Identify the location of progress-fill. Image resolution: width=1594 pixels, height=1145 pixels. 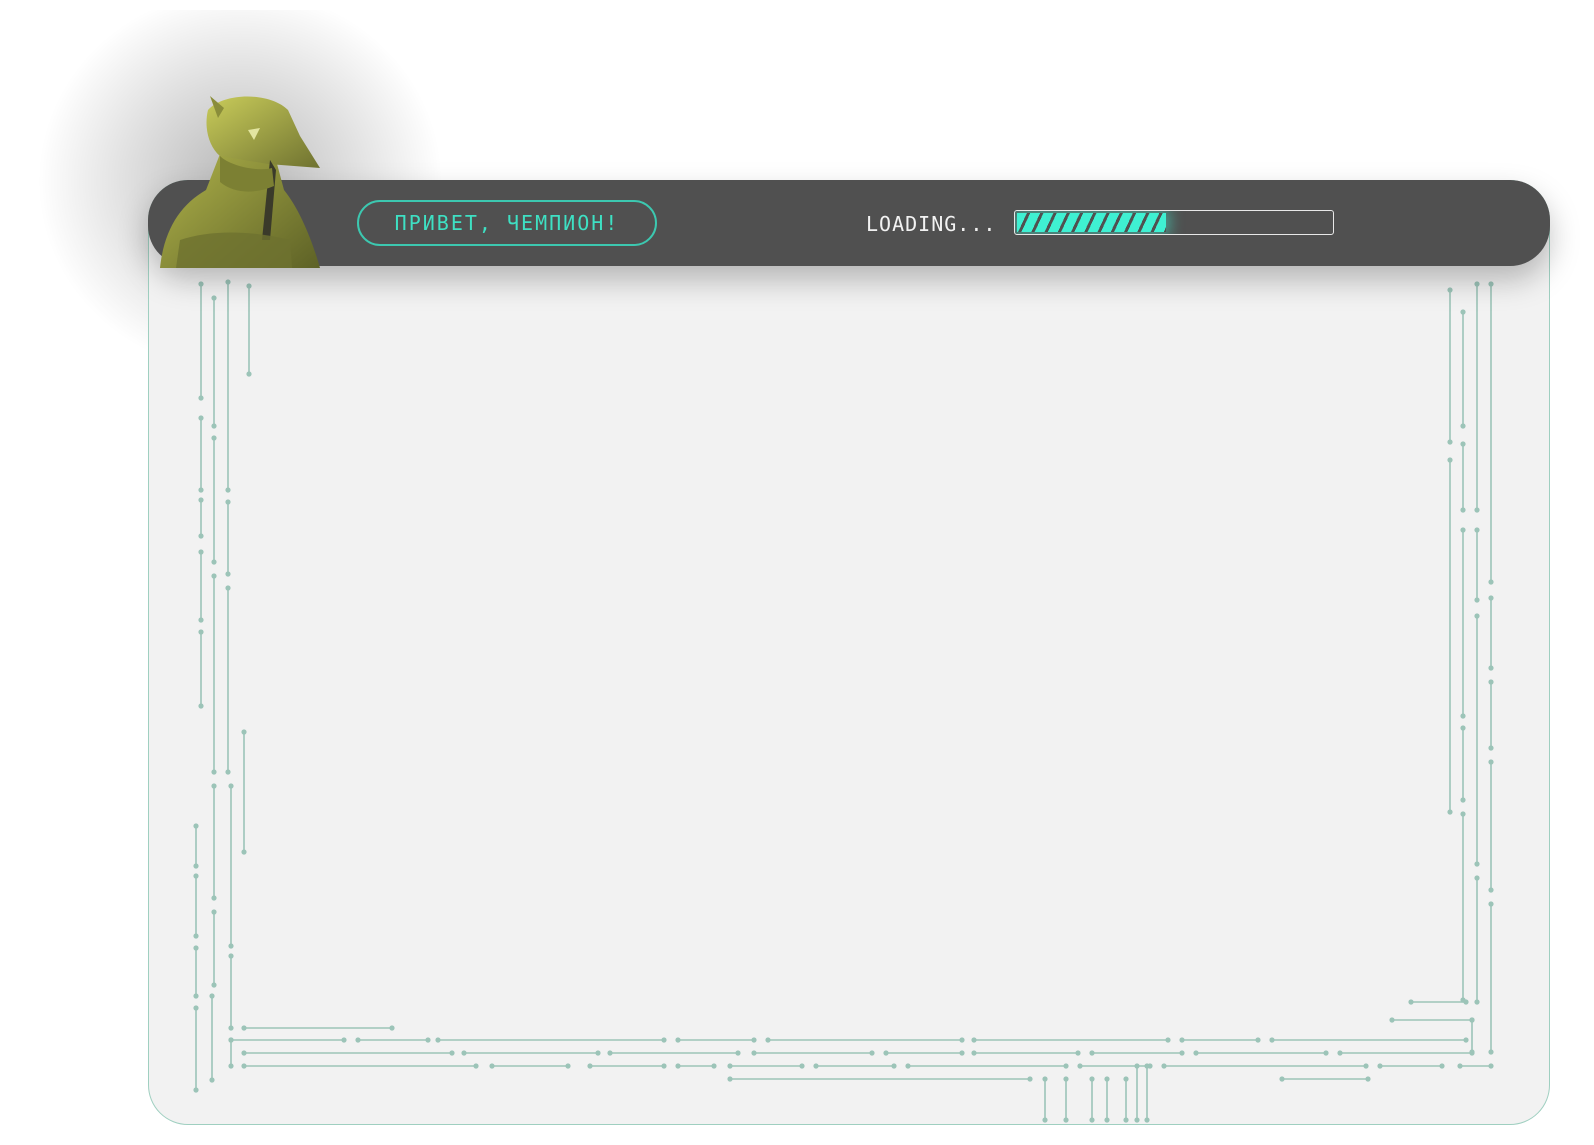
(1091, 222).